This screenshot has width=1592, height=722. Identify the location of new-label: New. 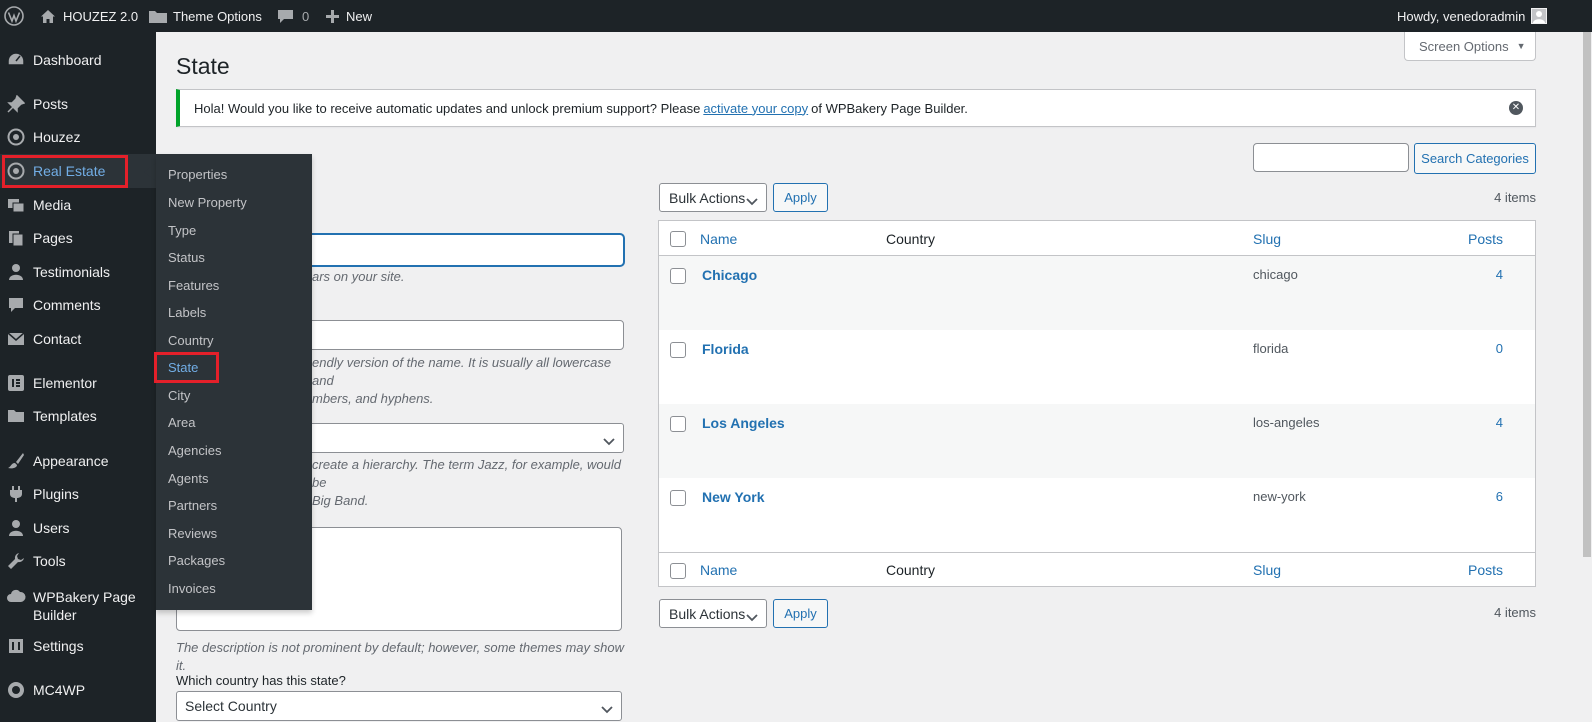
(359, 16).